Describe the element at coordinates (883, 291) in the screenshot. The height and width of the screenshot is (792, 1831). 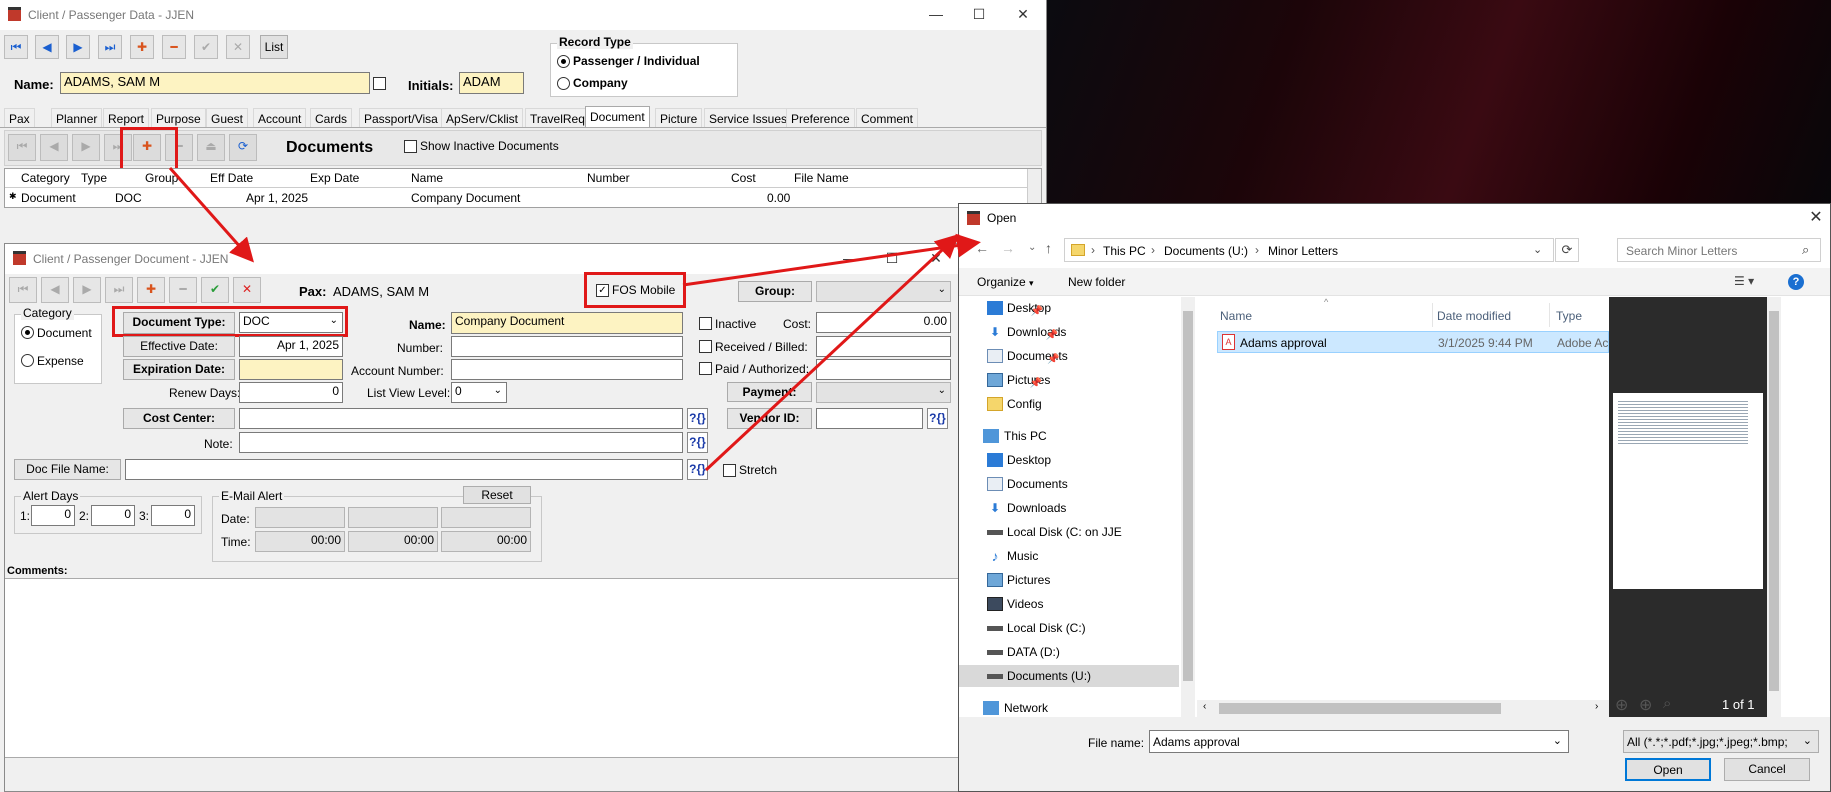
I see `group-select: ⌄` at that location.